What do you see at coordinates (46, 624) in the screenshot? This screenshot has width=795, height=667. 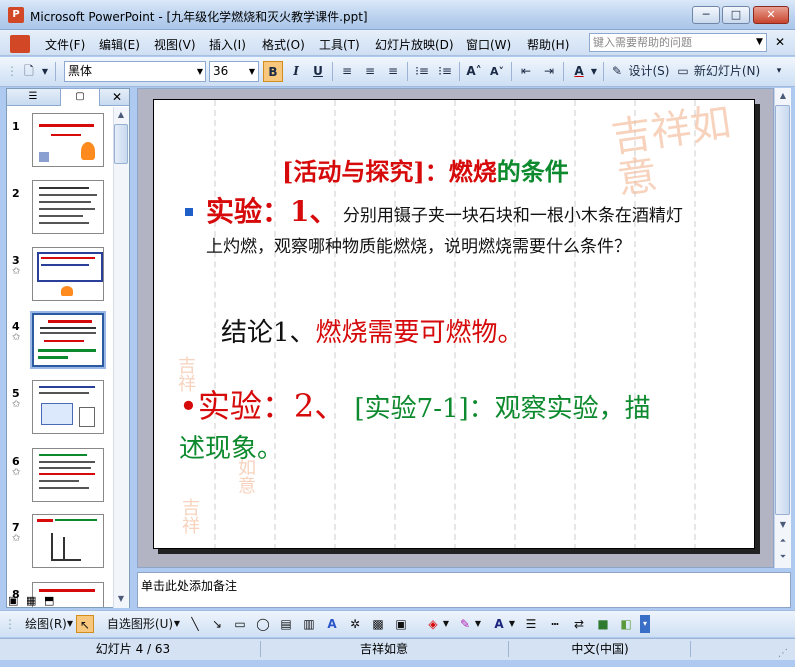 I see `draw-menu-button: 绘图(R)` at bounding box center [46, 624].